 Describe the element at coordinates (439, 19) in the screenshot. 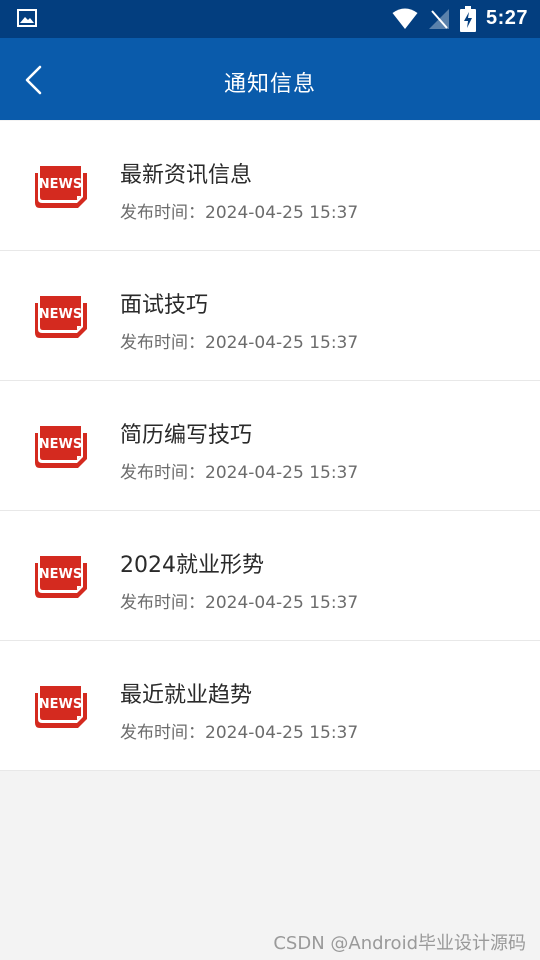

I see `no-signal-icon` at that location.